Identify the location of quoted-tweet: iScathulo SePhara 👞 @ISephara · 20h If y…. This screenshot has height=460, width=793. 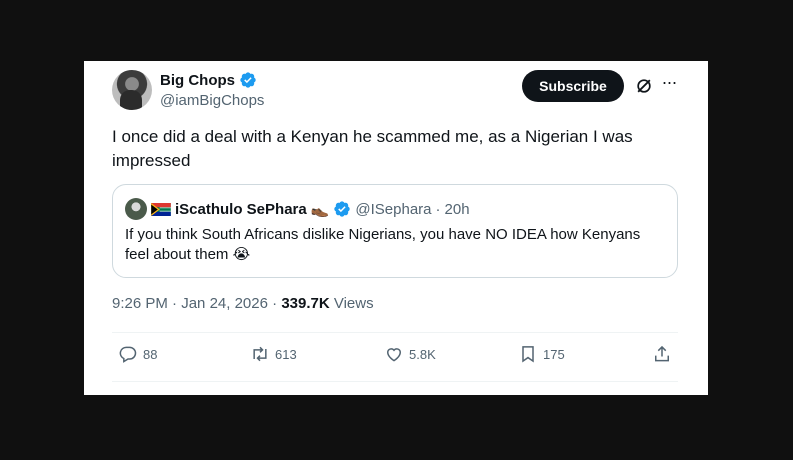
(395, 231).